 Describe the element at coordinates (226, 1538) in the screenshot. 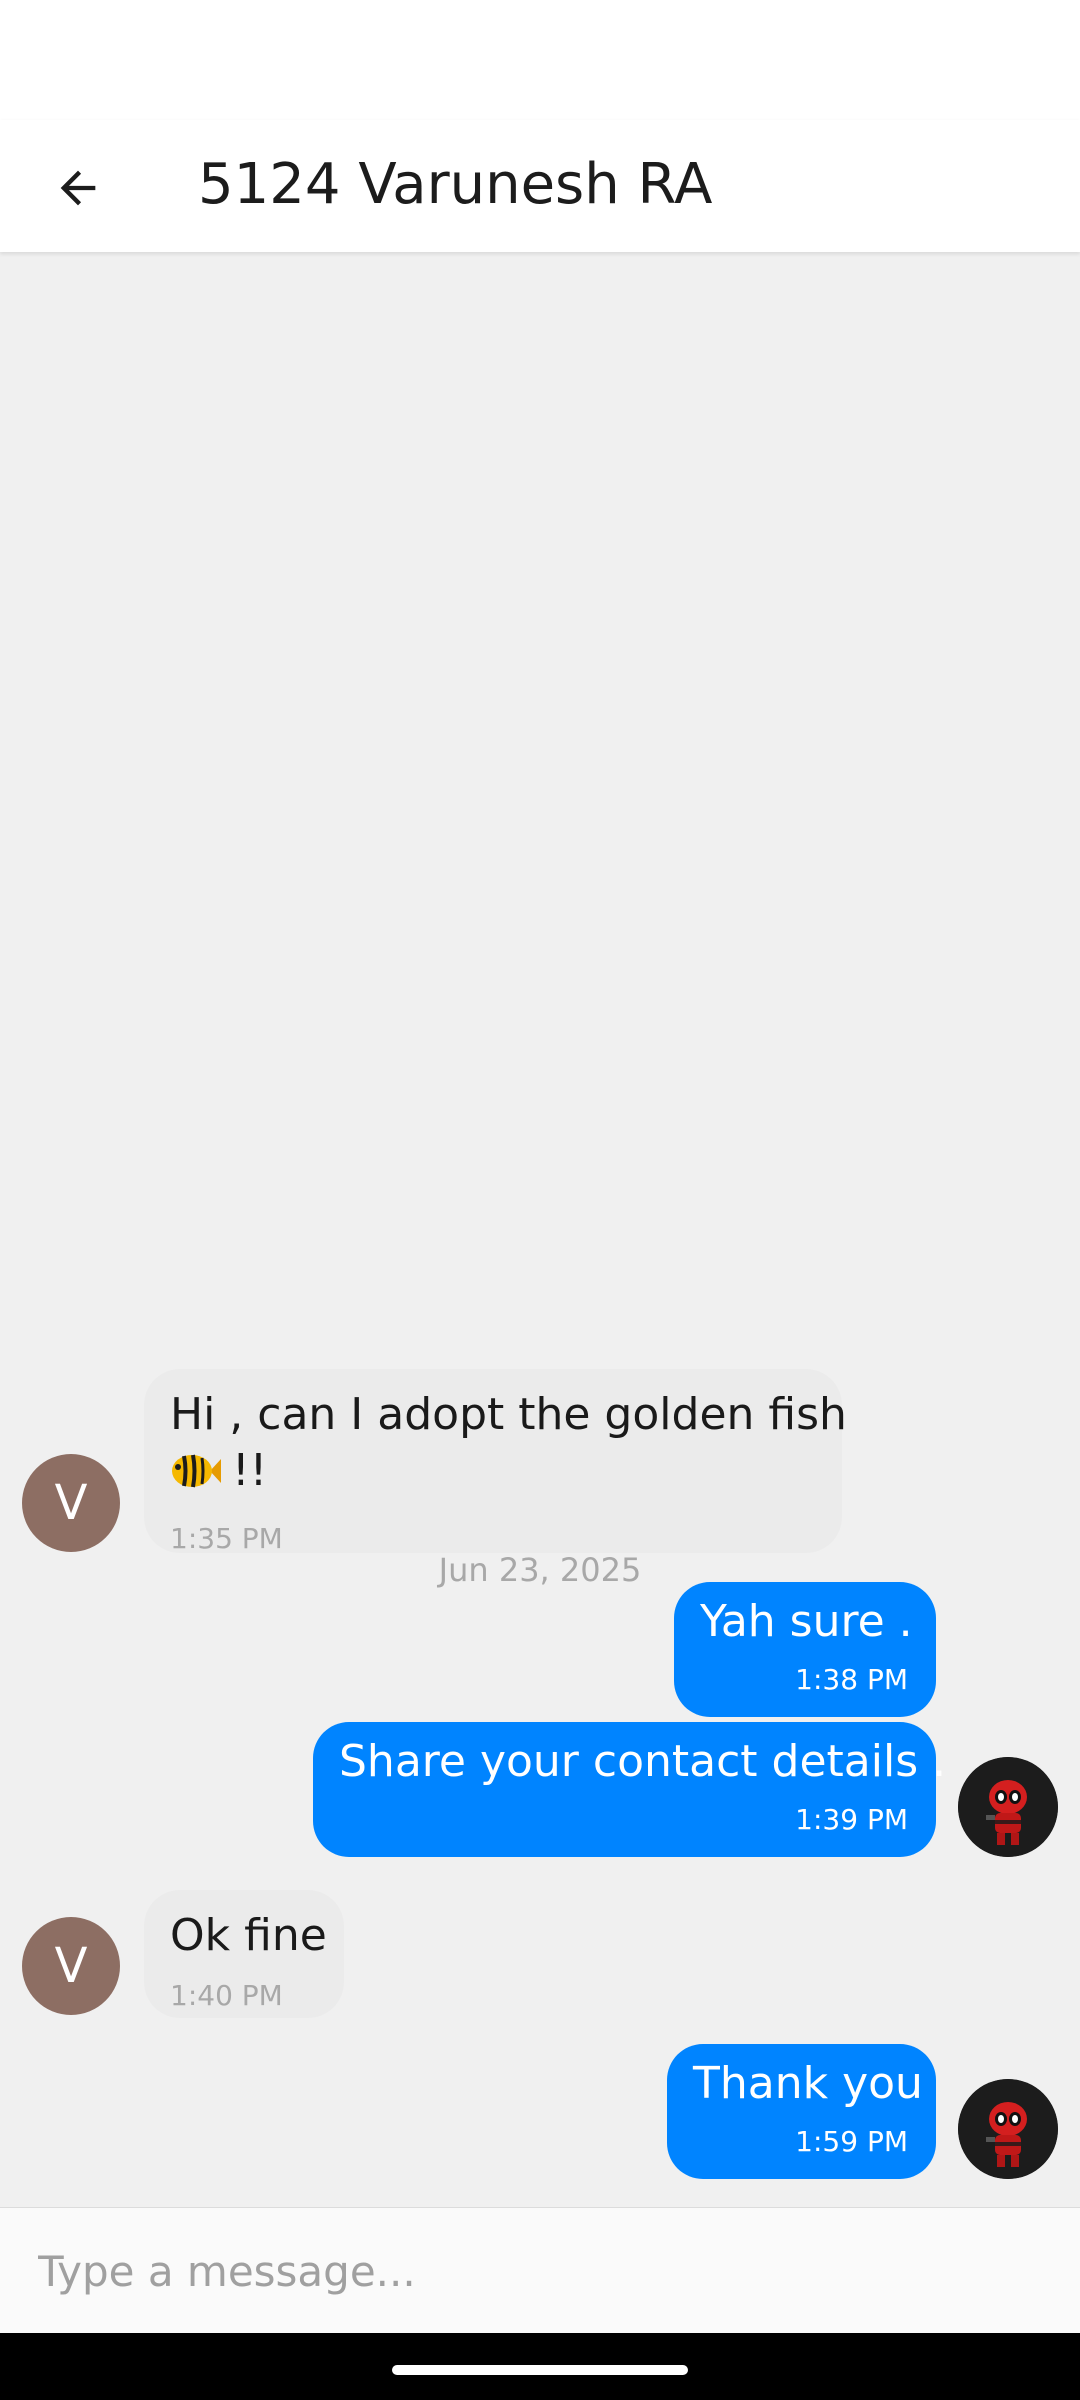

I see `message-time: 1:35 PM` at that location.